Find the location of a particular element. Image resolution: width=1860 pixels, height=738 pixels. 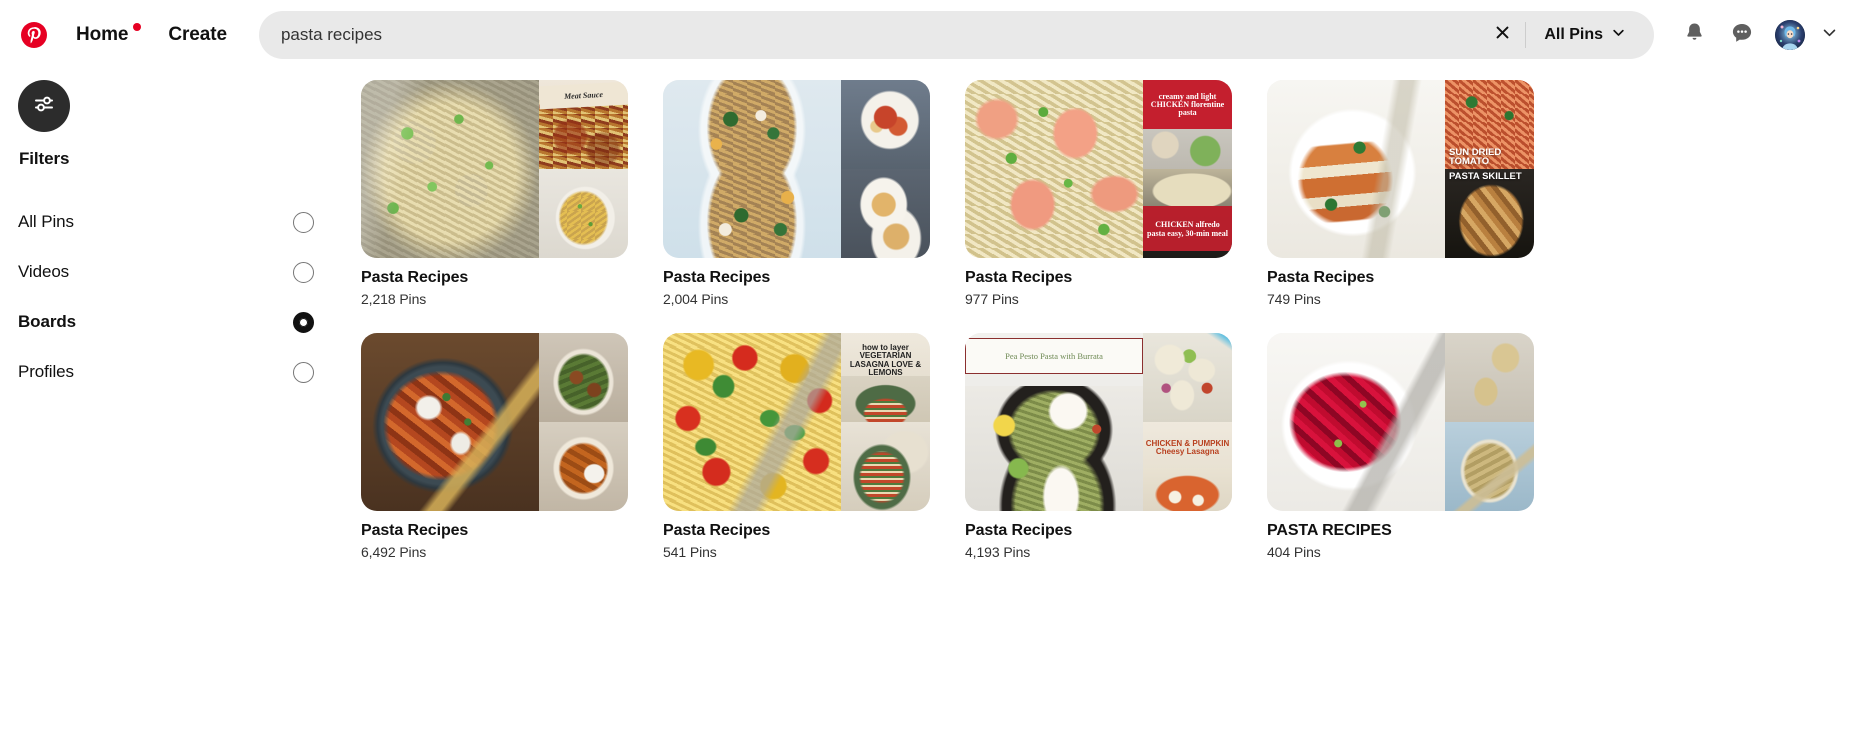

board-card-thumbnails: Meat Sauce is located at coordinates (494, 169).